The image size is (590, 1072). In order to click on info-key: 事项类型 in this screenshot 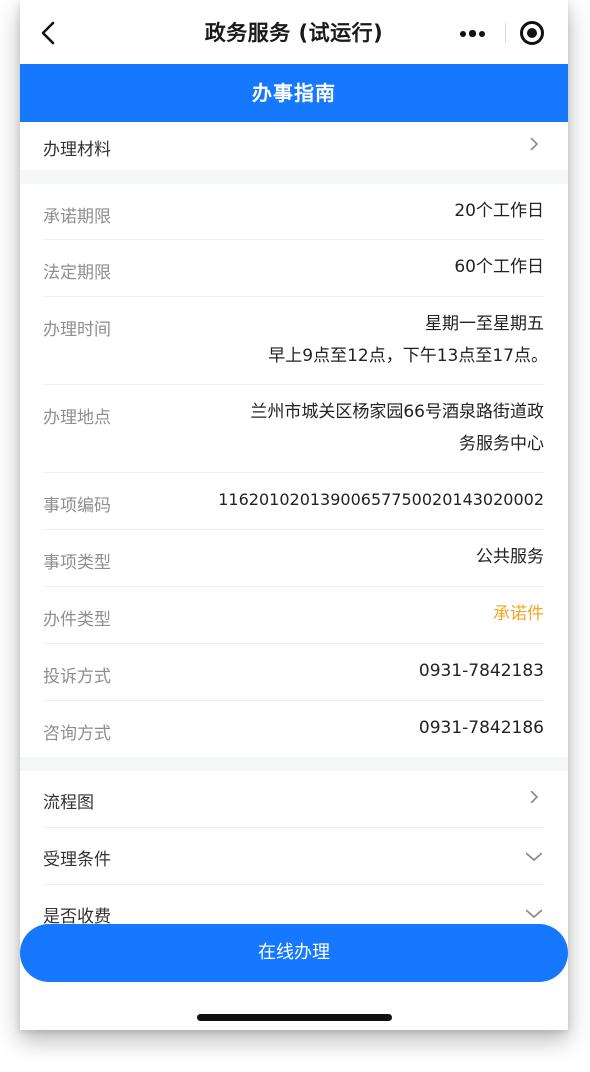, I will do `click(77, 563)`.